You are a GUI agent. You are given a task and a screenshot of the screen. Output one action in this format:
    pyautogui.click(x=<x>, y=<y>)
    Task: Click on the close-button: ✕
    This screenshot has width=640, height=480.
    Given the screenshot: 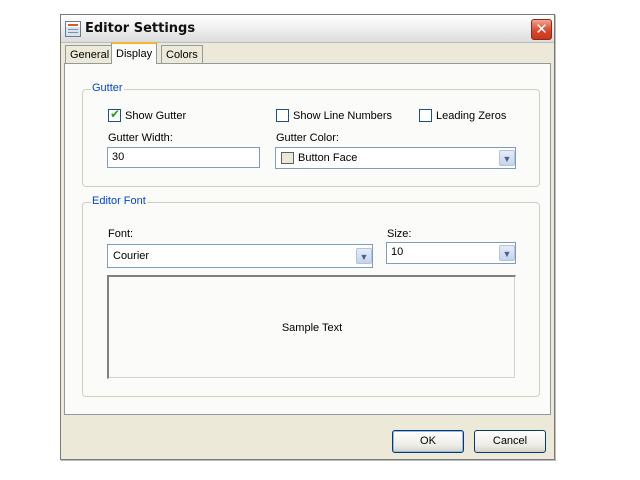 What is the action you would take?
    pyautogui.click(x=541, y=29)
    